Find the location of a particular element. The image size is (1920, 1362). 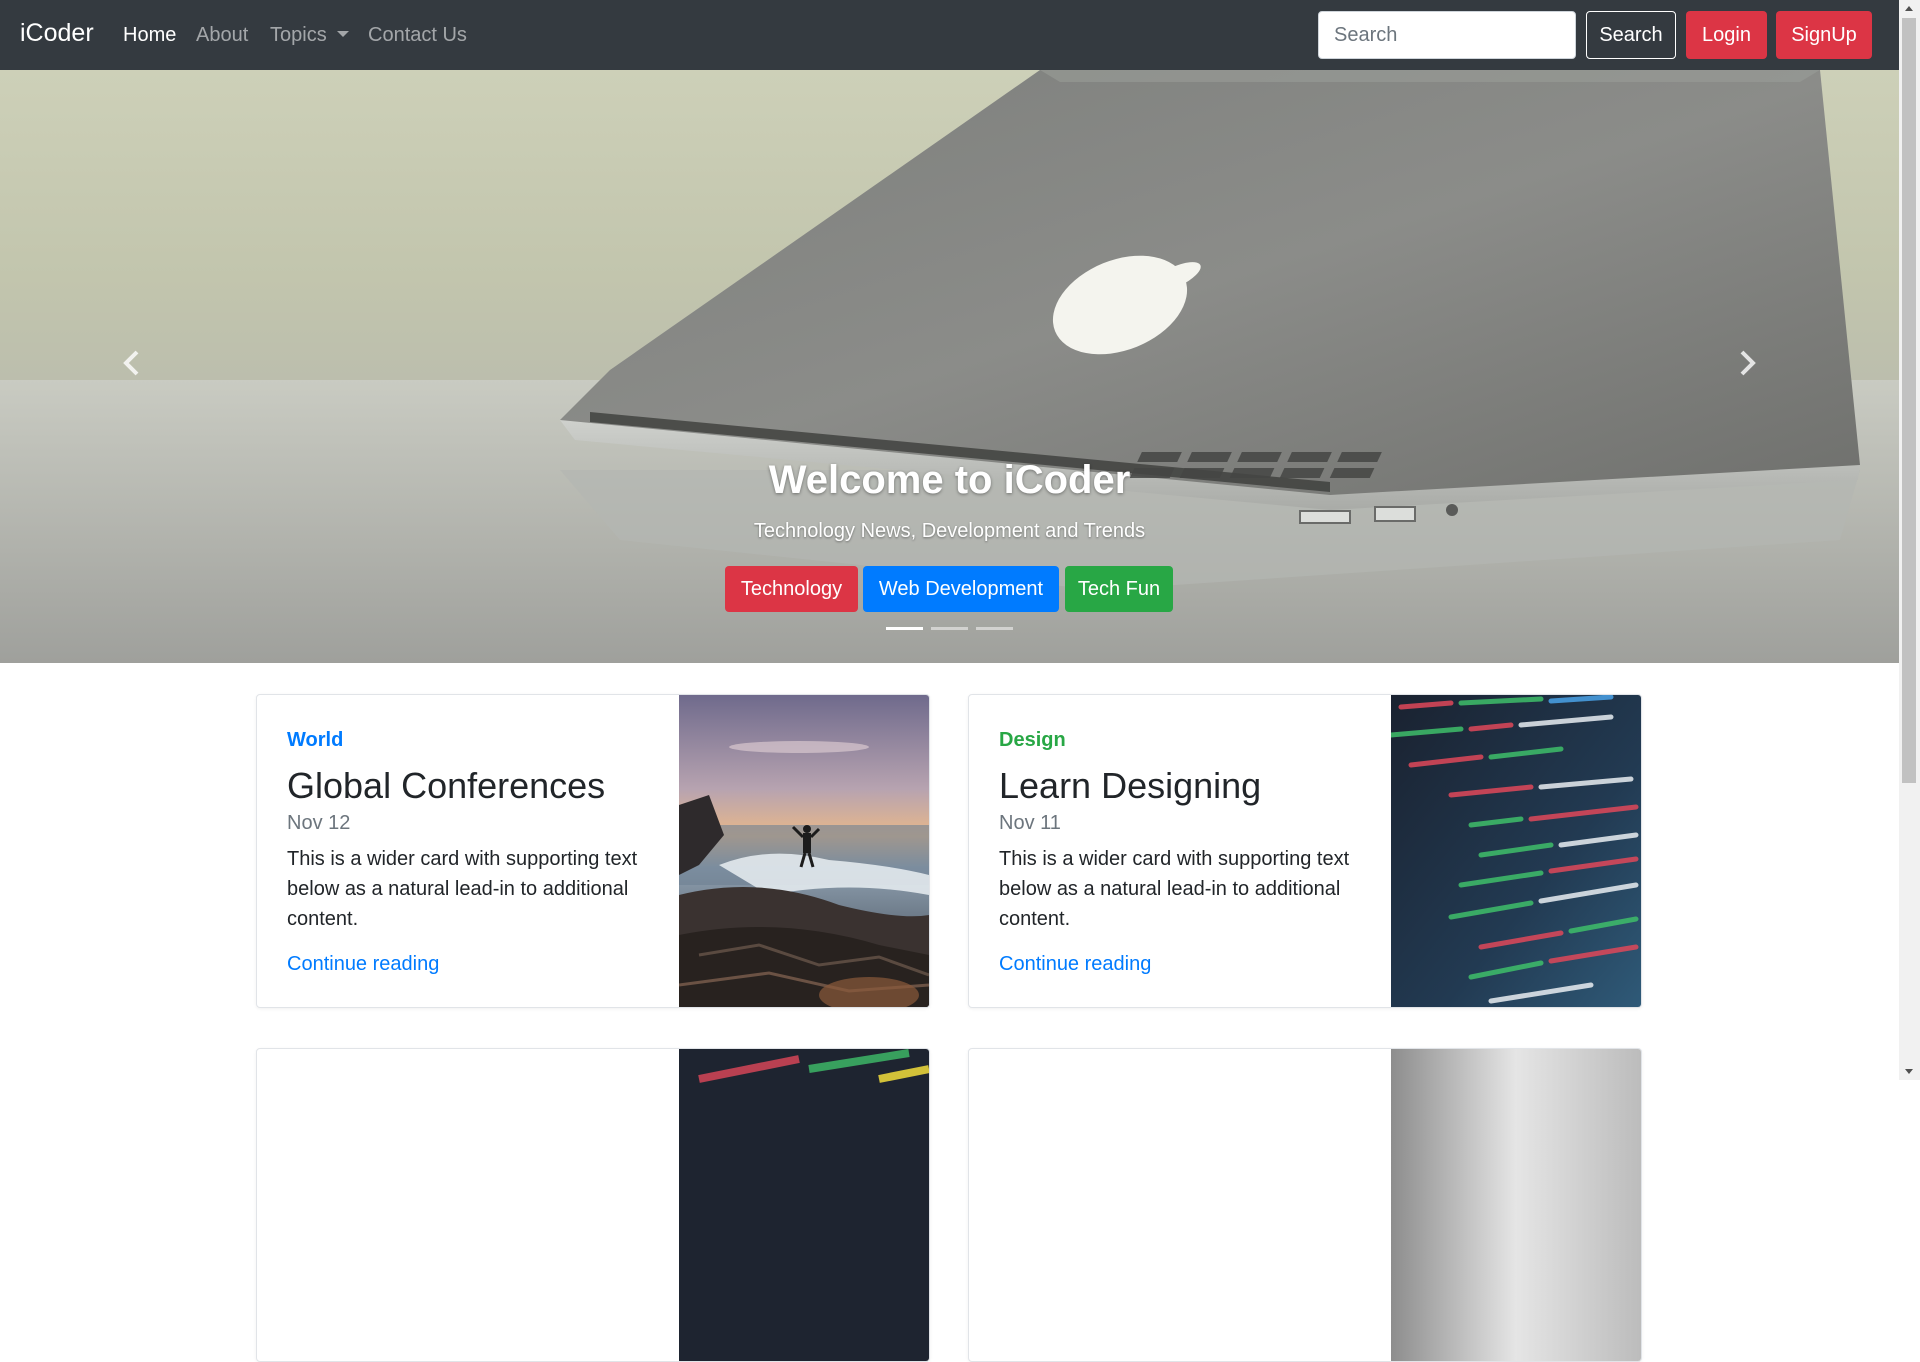

scroll-up-icon is located at coordinates (1909, 8).